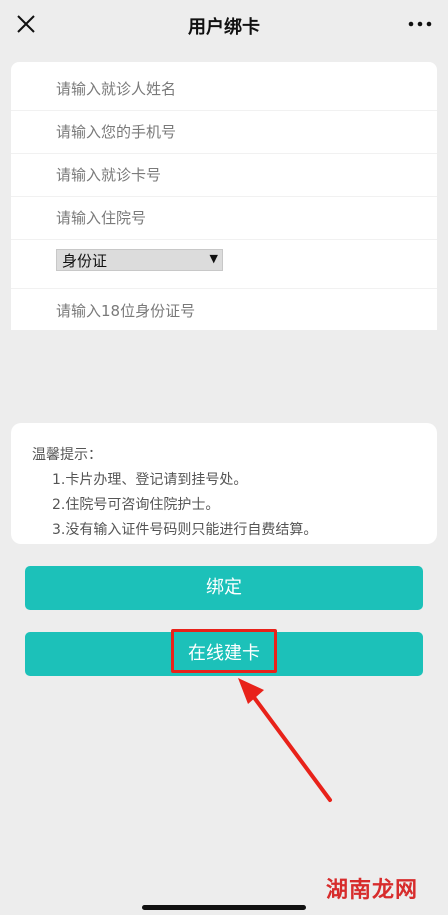 The image size is (448, 915). What do you see at coordinates (116, 131) in the screenshot?
I see `phone-input: 请输入您的手机号` at bounding box center [116, 131].